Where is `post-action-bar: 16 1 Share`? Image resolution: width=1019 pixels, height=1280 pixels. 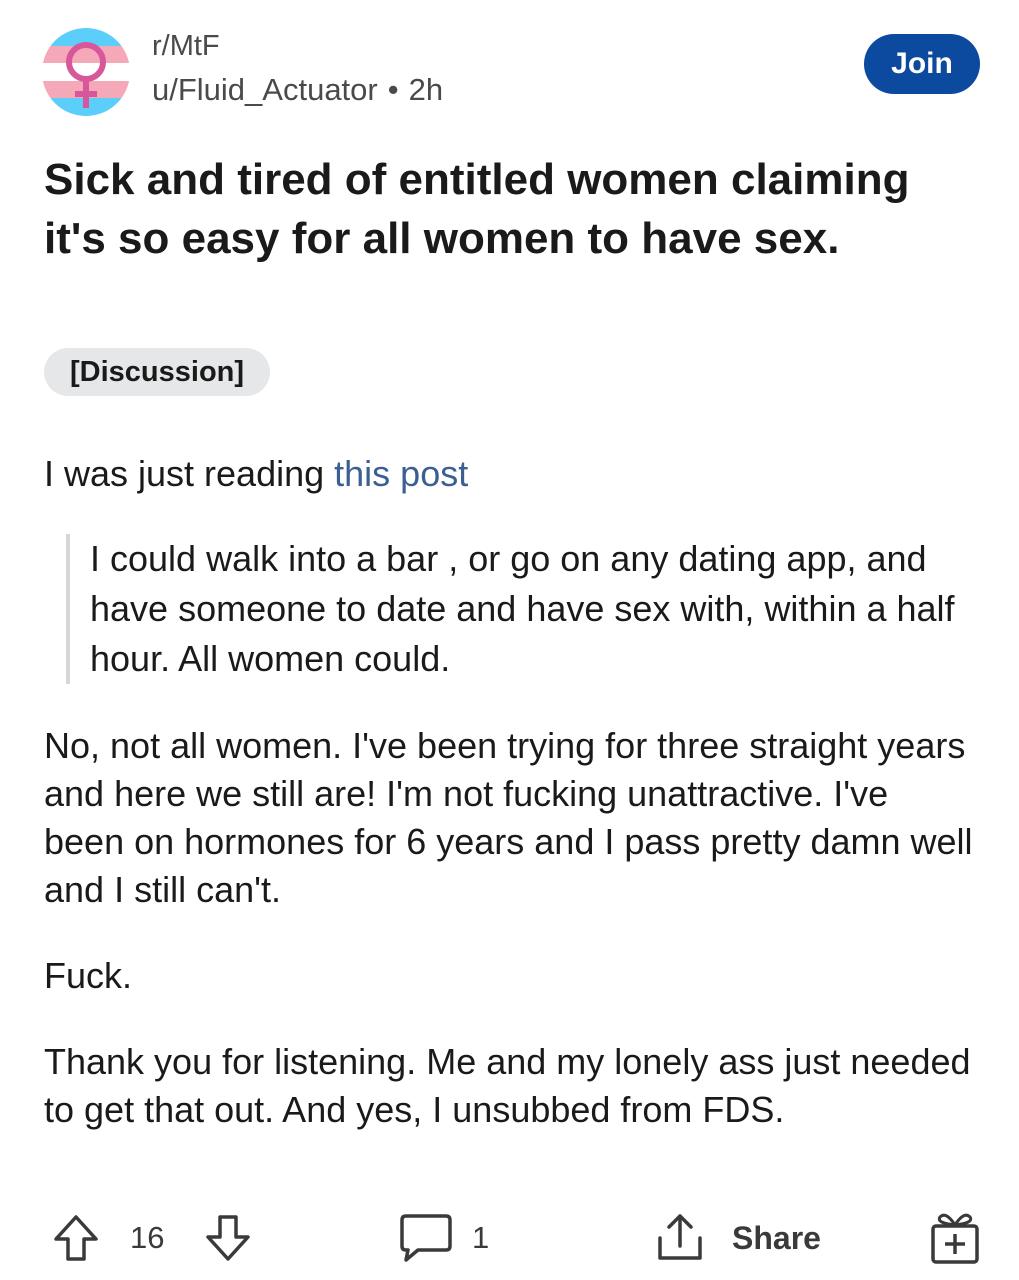
post-action-bar: 16 1 Share is located at coordinates (515, 1238).